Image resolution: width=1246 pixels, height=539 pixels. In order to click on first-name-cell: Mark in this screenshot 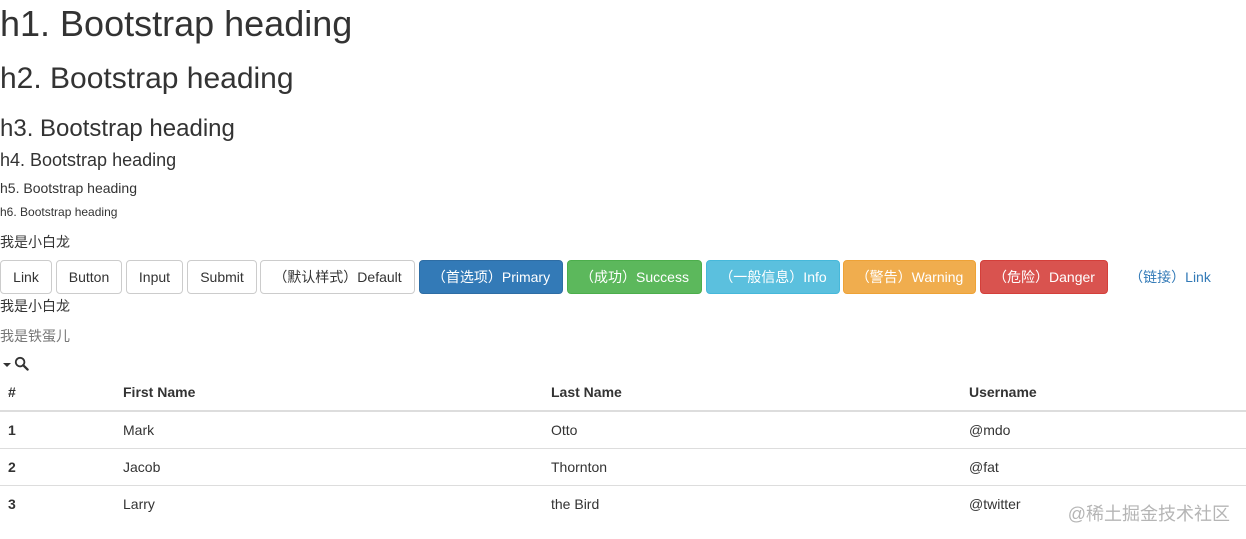, I will do `click(329, 429)`.